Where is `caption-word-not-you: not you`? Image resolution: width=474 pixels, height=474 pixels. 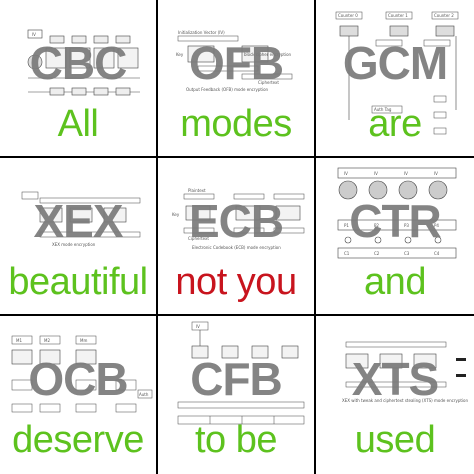
caption-word-not-you: not you is located at coordinates (236, 282).